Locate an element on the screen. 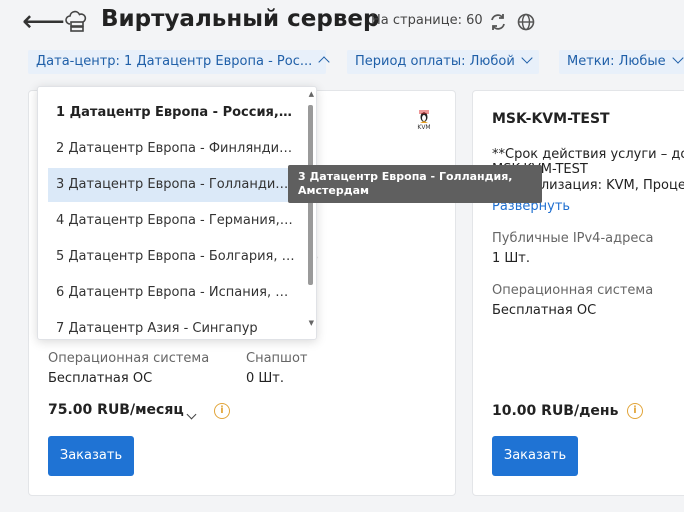  price-period-toggle is located at coordinates (191, 412).